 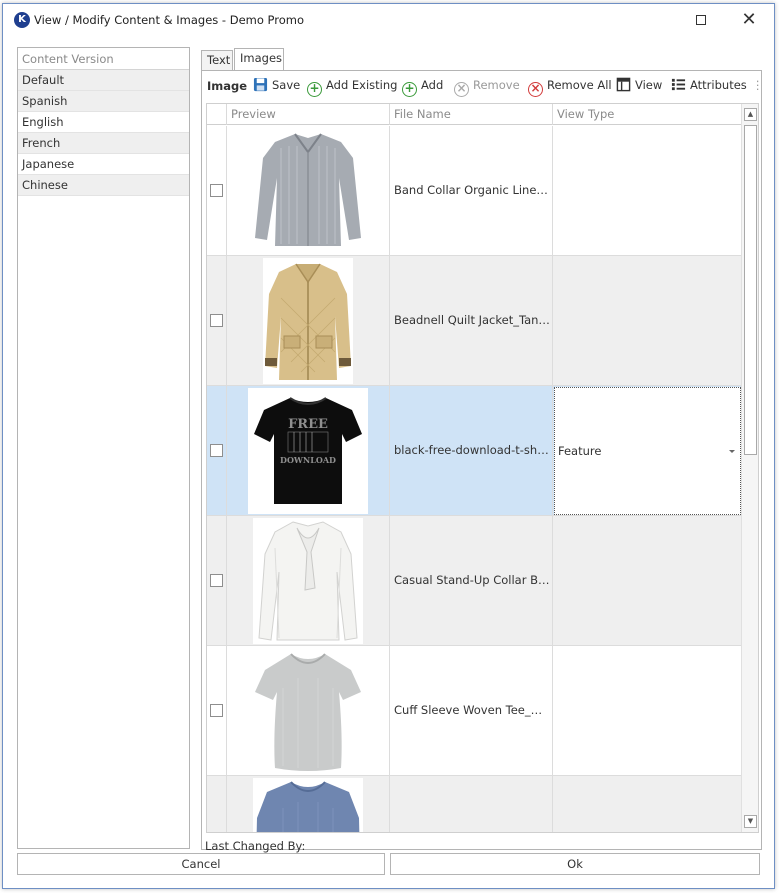 What do you see at coordinates (260, 84) in the screenshot?
I see `save-icon` at bounding box center [260, 84].